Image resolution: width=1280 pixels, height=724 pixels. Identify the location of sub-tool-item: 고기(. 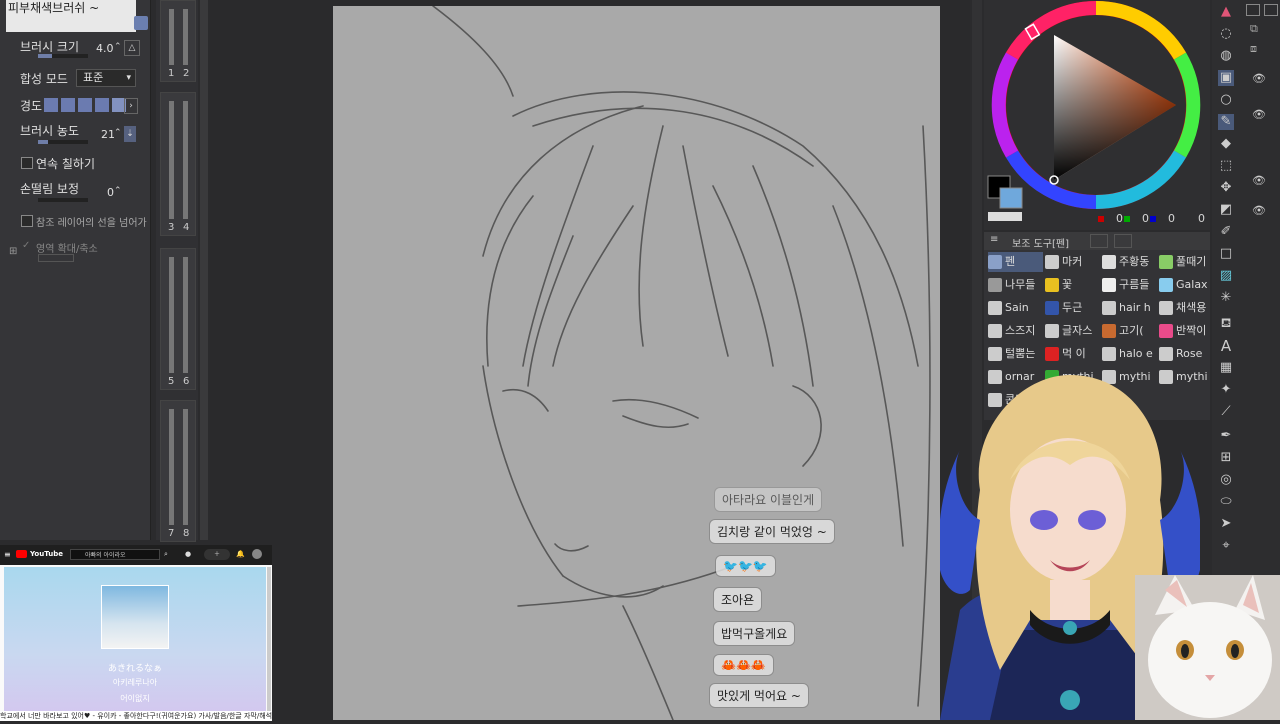
(1129, 331).